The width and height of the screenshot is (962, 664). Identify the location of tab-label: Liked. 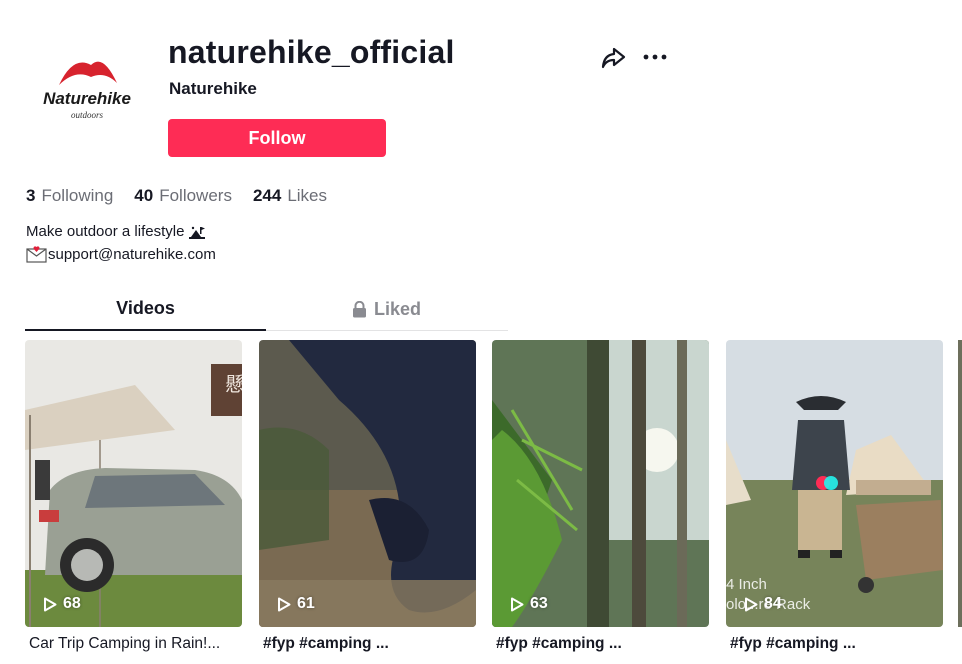
(397, 308).